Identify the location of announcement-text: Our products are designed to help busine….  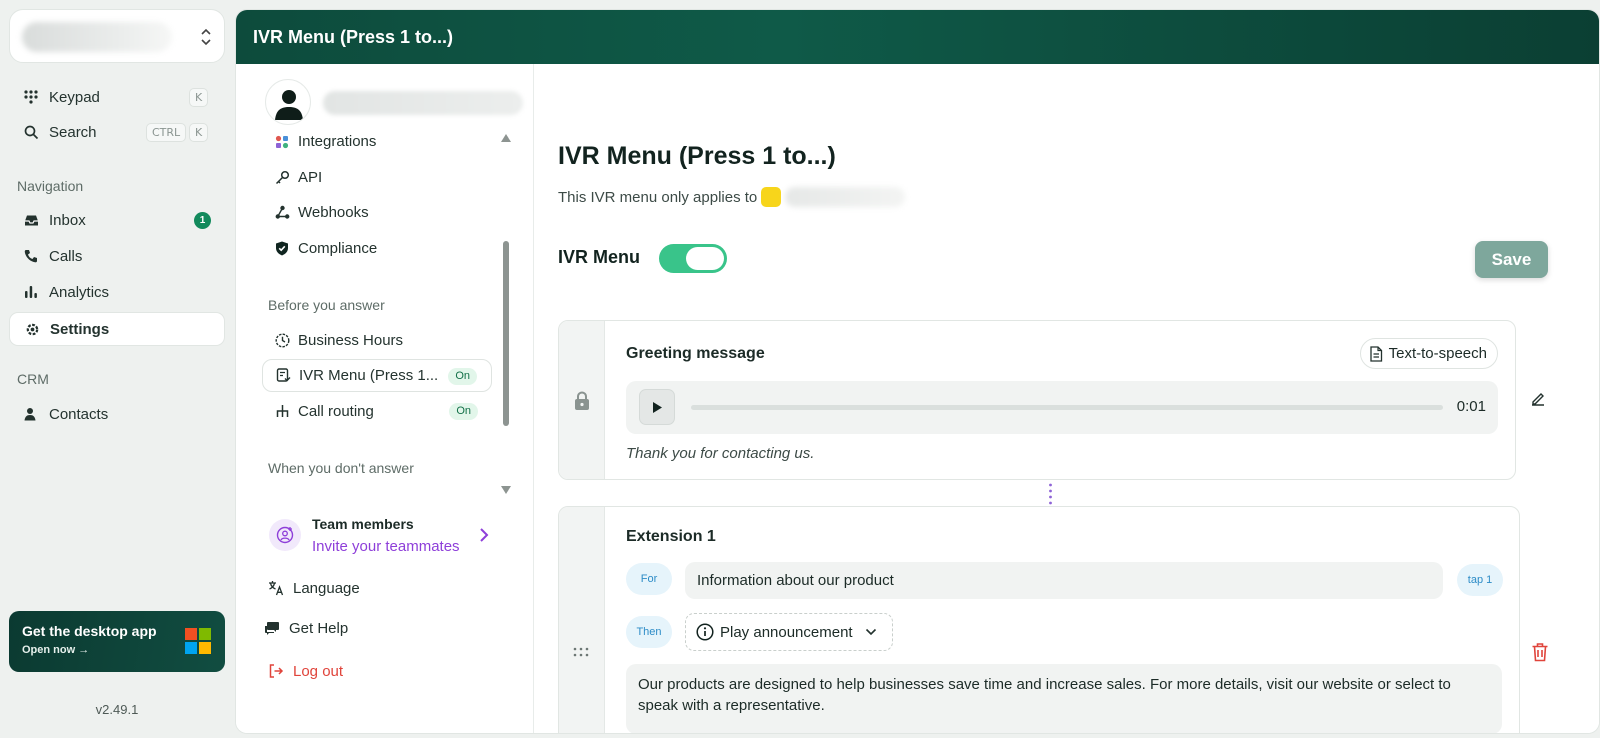
(1064, 698).